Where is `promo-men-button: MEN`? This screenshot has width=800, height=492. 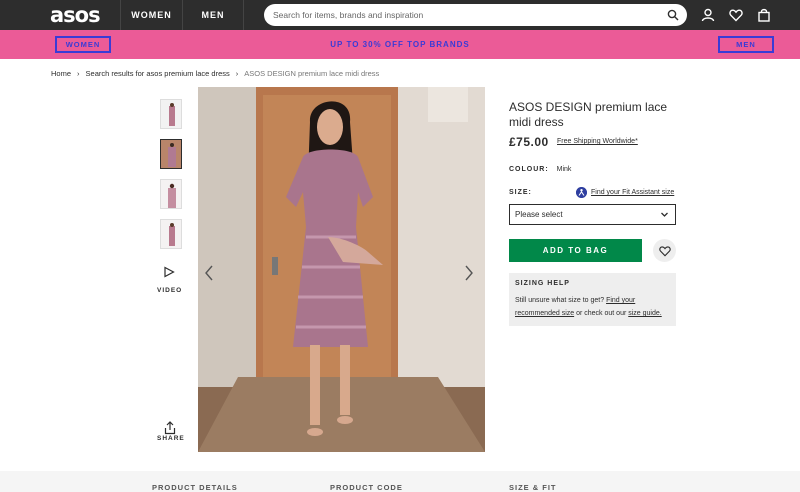
promo-men-button: MEN is located at coordinates (746, 44).